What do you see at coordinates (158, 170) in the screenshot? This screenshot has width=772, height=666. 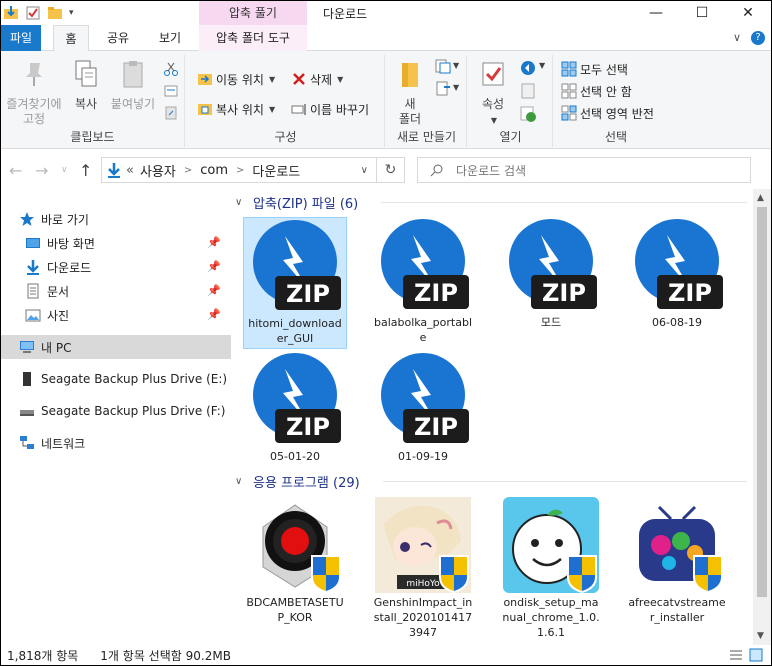 I see `breadcrumb-users: 사용자` at bounding box center [158, 170].